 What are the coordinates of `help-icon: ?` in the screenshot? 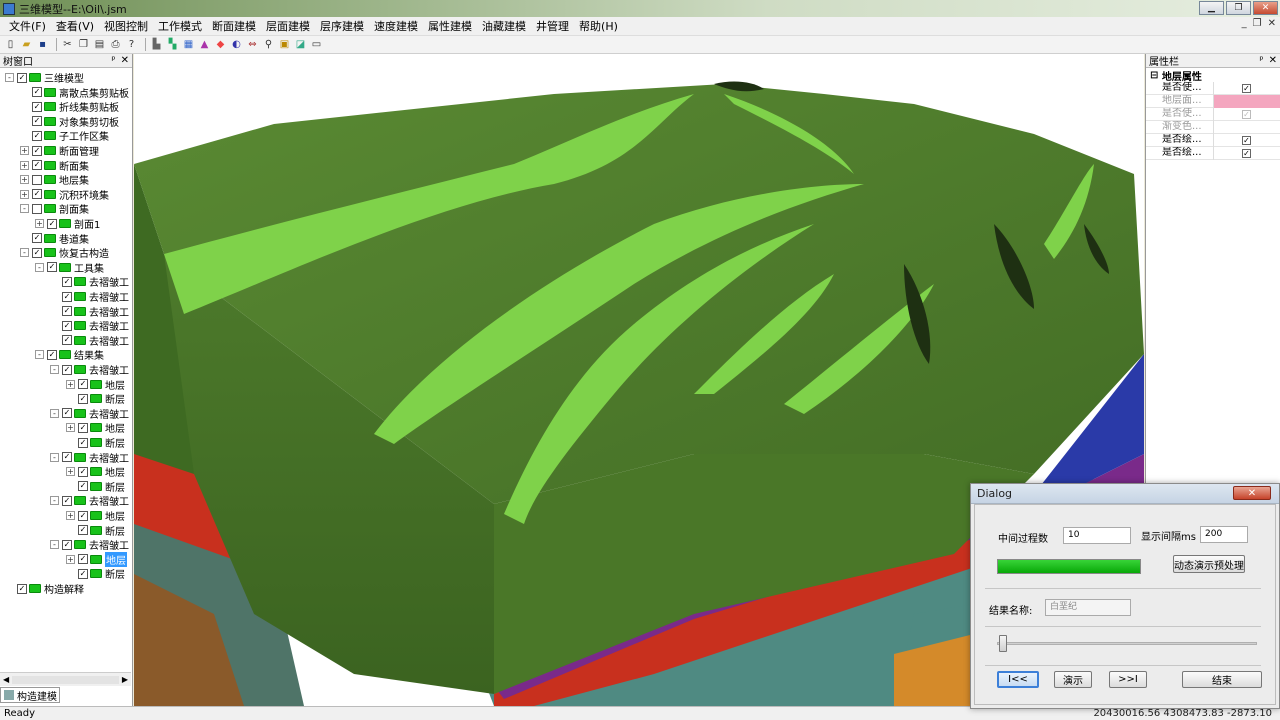 It's located at (131, 44).